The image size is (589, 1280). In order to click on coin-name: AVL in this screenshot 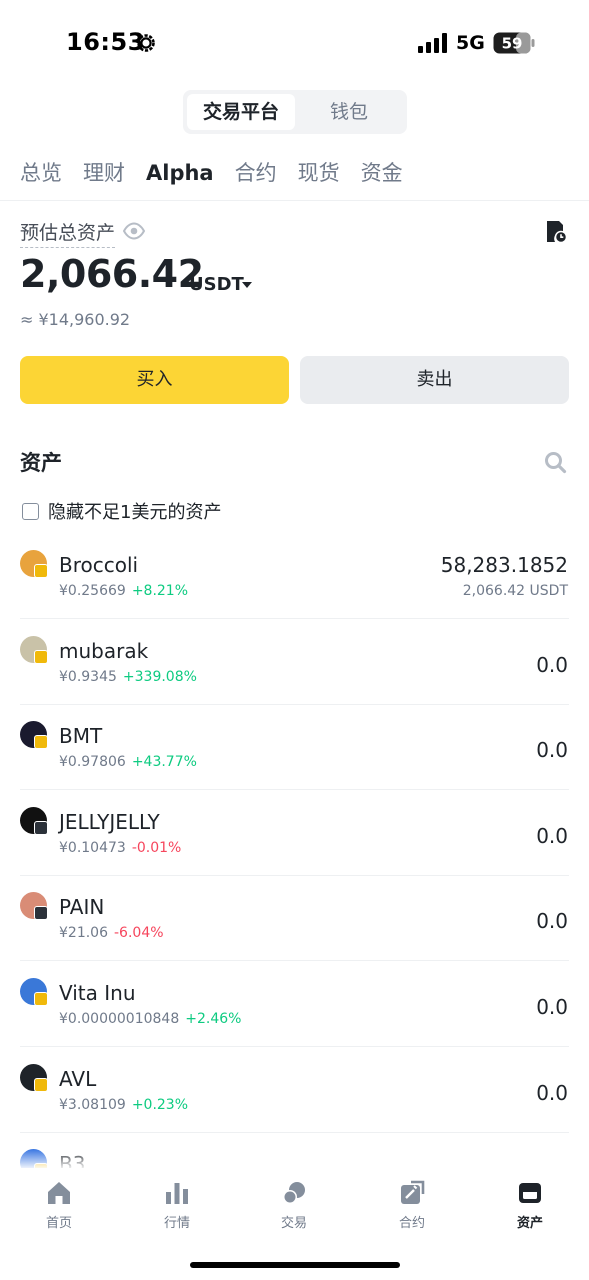, I will do `click(78, 1078)`.